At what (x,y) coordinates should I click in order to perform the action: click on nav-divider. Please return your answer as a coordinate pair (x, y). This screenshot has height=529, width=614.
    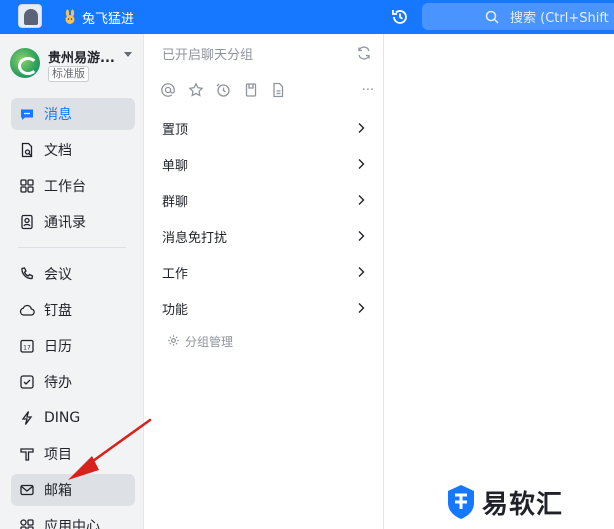
    Looking at the image, I should click on (72, 247).